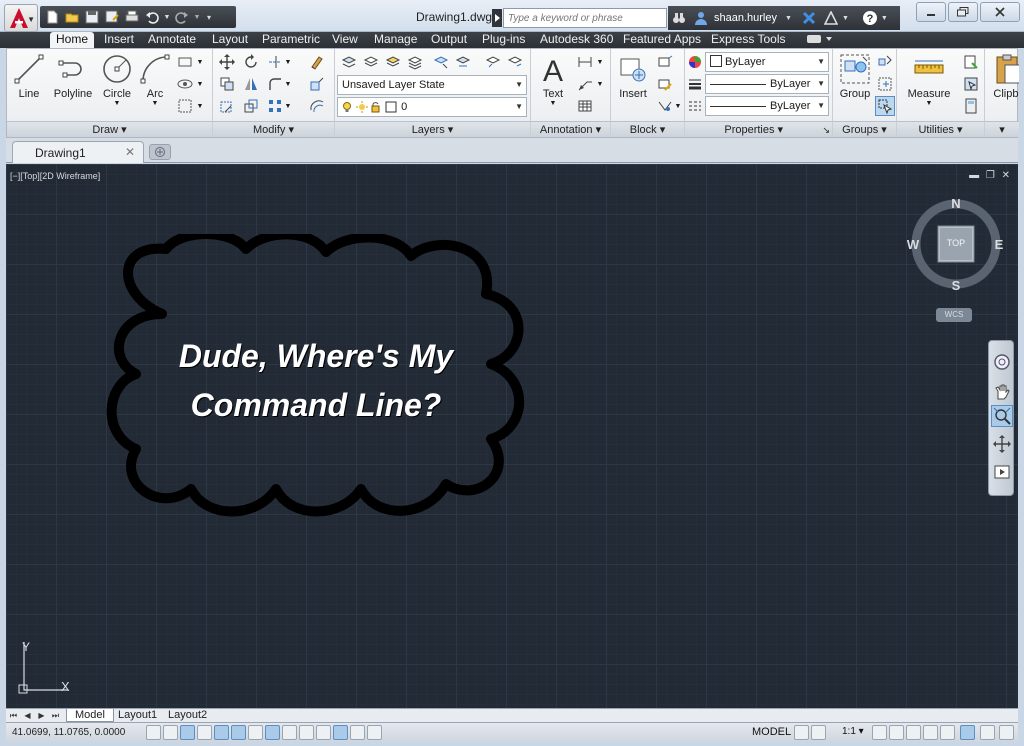 The height and width of the screenshot is (746, 1024). Describe the element at coordinates (432, 129) in the screenshot. I see `layers-panel-title: Layers ▾` at that location.